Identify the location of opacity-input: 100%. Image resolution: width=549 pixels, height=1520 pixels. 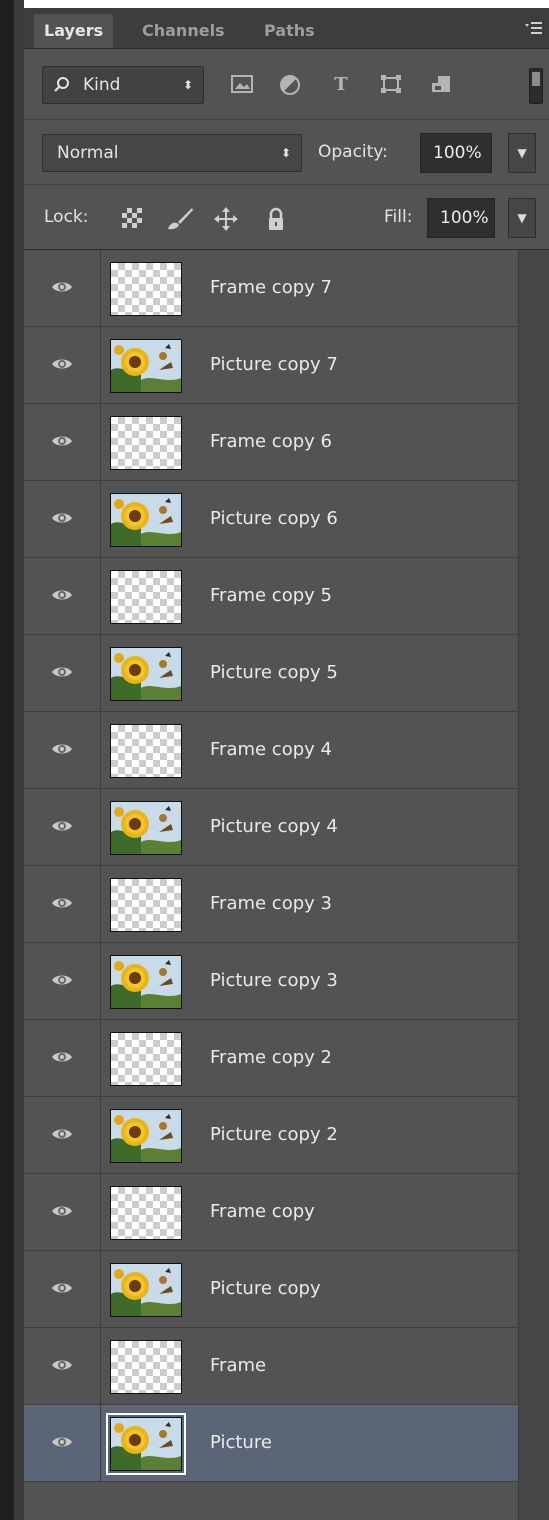
(456, 153).